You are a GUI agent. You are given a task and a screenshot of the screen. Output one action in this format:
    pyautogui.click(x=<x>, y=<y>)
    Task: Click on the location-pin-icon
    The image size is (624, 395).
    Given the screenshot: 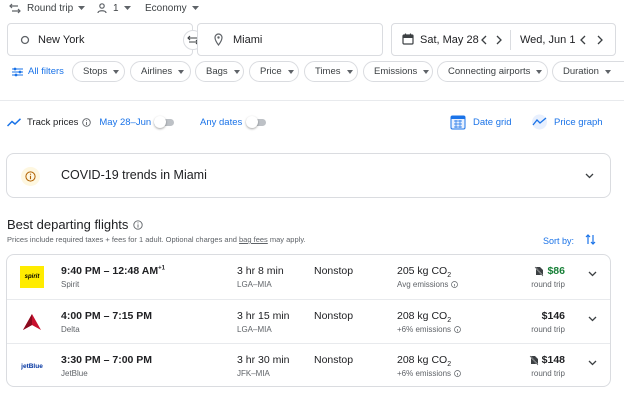 What is the action you would take?
    pyautogui.click(x=218, y=39)
    